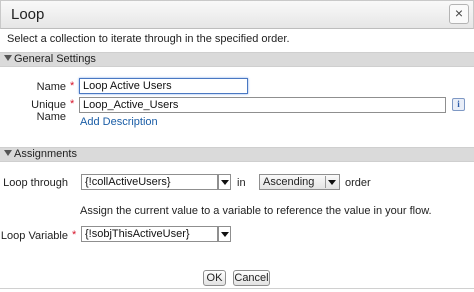  What do you see at coordinates (237, 288) in the screenshot?
I see `dialog-bottom-border` at bounding box center [237, 288].